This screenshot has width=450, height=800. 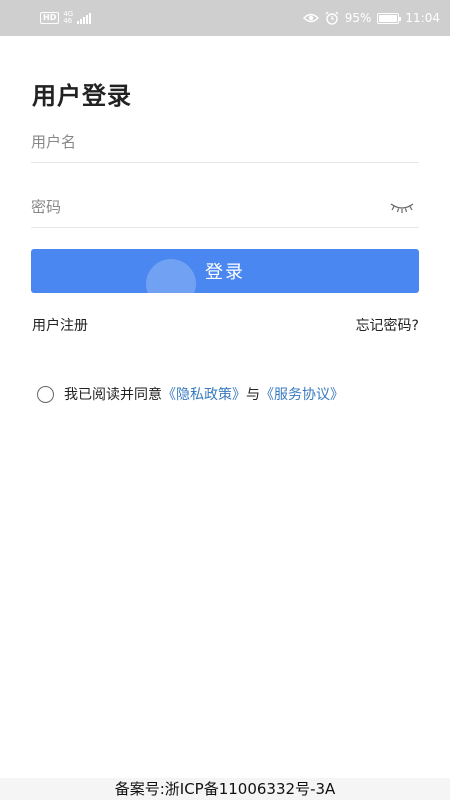 What do you see at coordinates (181, 142) in the screenshot?
I see `username-input` at bounding box center [181, 142].